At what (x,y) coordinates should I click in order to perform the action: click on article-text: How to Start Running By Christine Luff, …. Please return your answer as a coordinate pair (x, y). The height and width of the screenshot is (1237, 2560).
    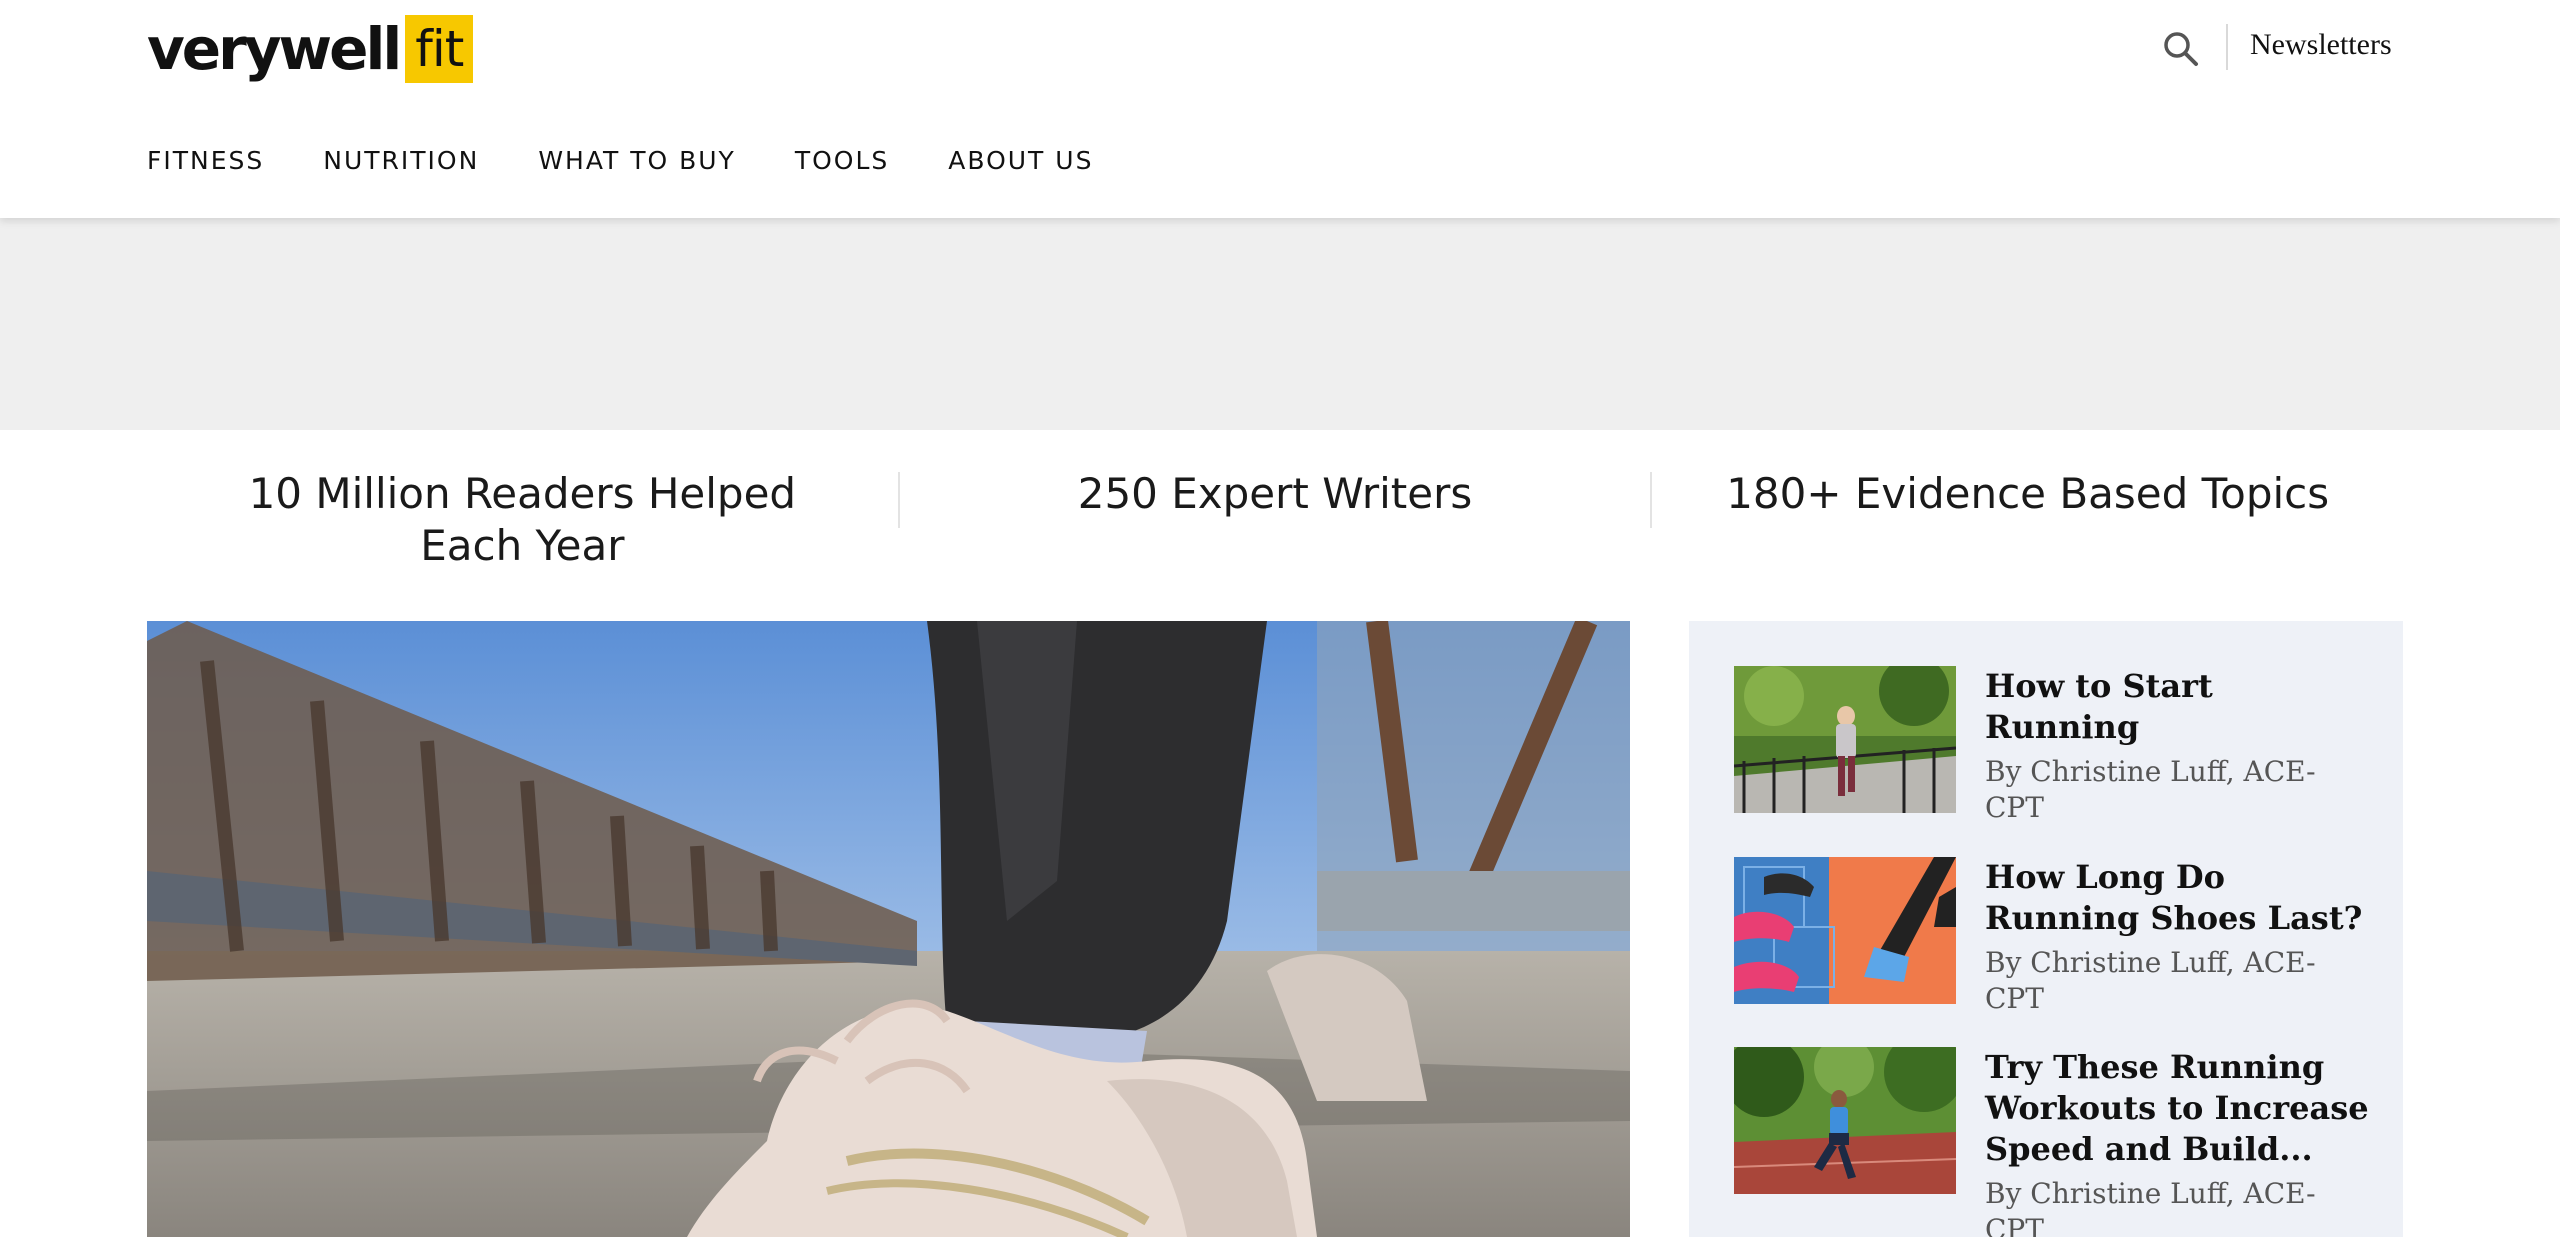
    Looking at the image, I should click on (2179, 746).